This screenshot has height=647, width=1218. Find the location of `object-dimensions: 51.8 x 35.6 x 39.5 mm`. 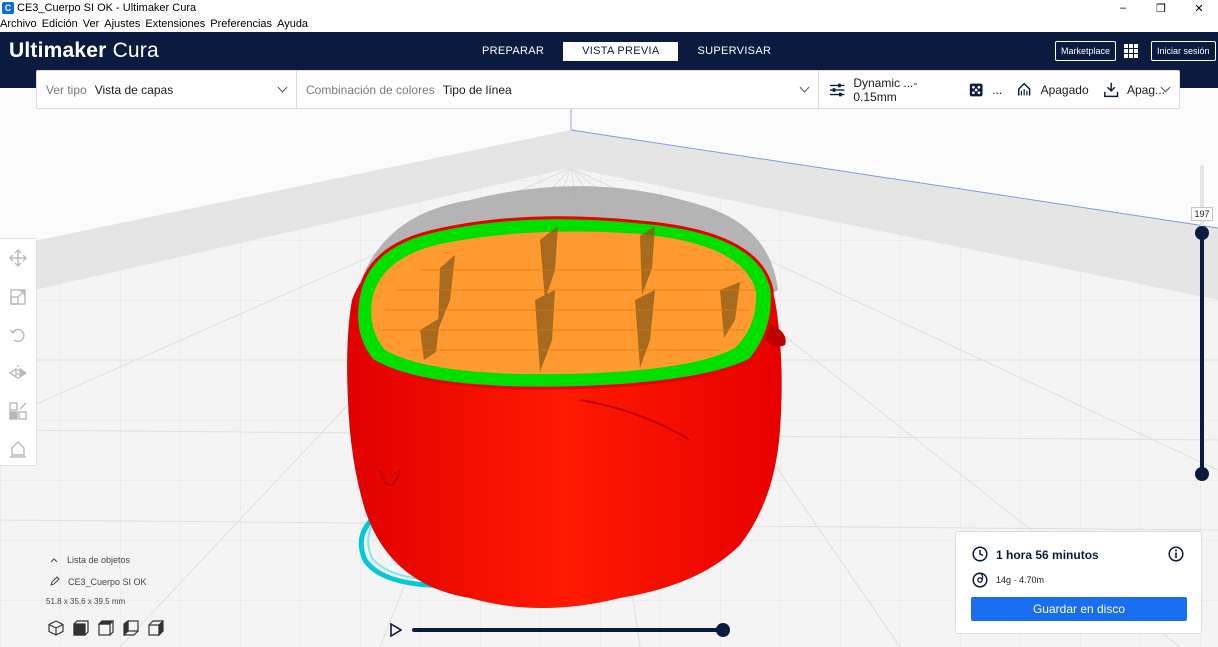

object-dimensions: 51.8 x 35.6 x 39.5 mm is located at coordinates (86, 601).